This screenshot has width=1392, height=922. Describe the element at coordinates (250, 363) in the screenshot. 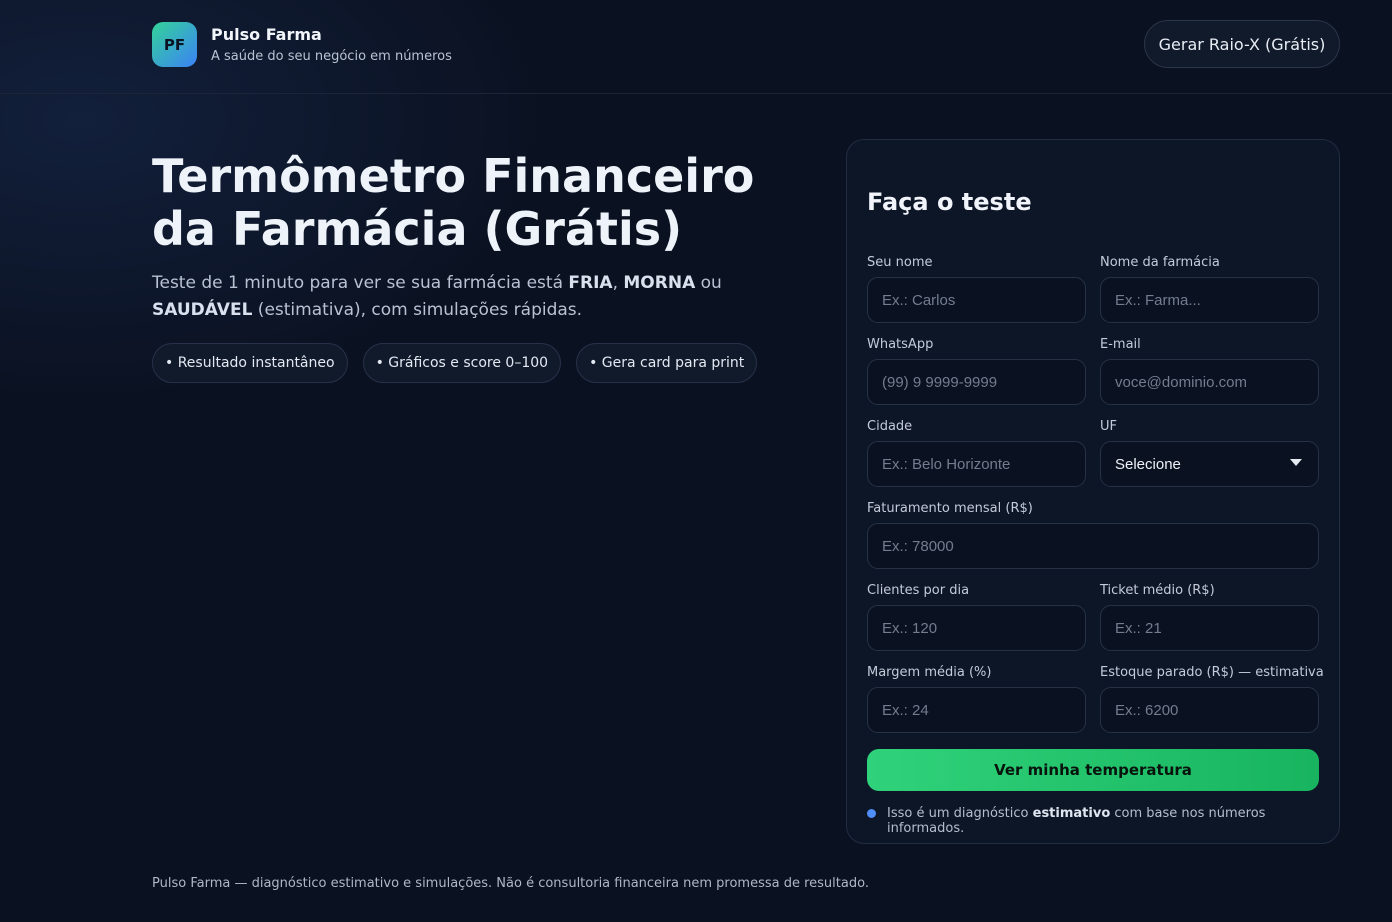

I see `feature-pill-instant-result: • Resultado instantâneo` at that location.